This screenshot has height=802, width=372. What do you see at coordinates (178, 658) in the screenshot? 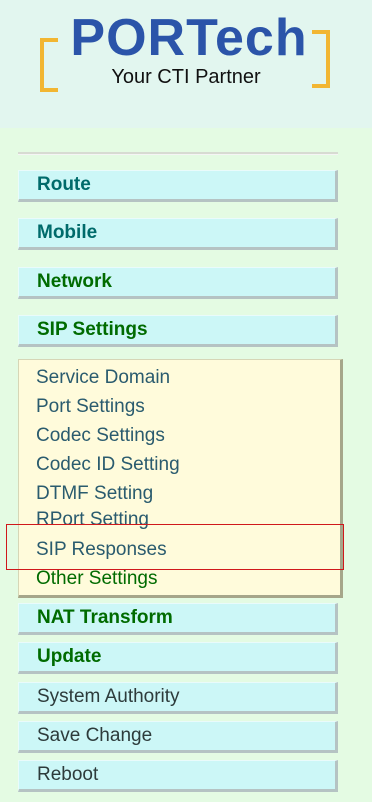
I see `menu-update-button: Update` at bounding box center [178, 658].